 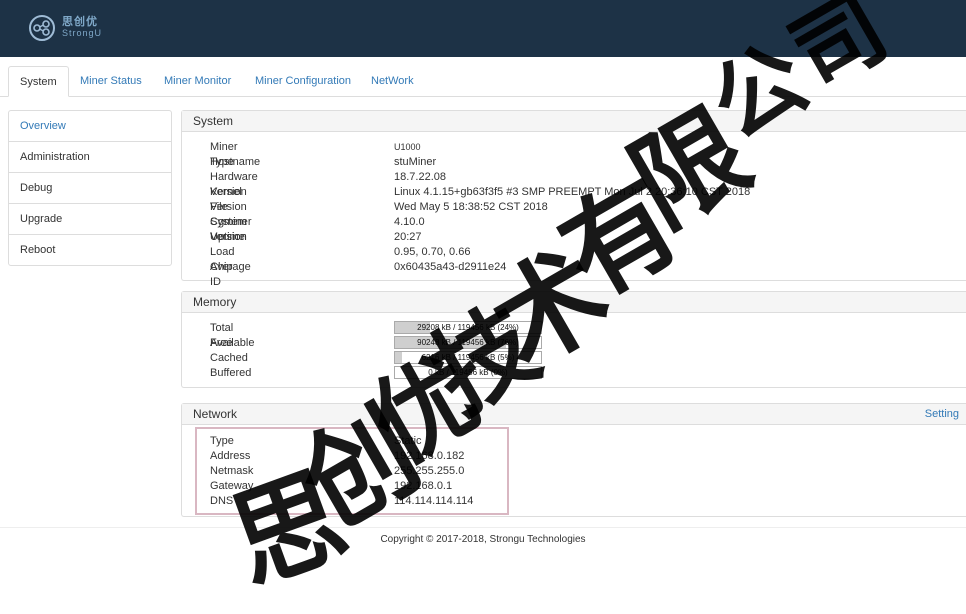 I want to click on system-value: stuMiner, so click(x=415, y=162).